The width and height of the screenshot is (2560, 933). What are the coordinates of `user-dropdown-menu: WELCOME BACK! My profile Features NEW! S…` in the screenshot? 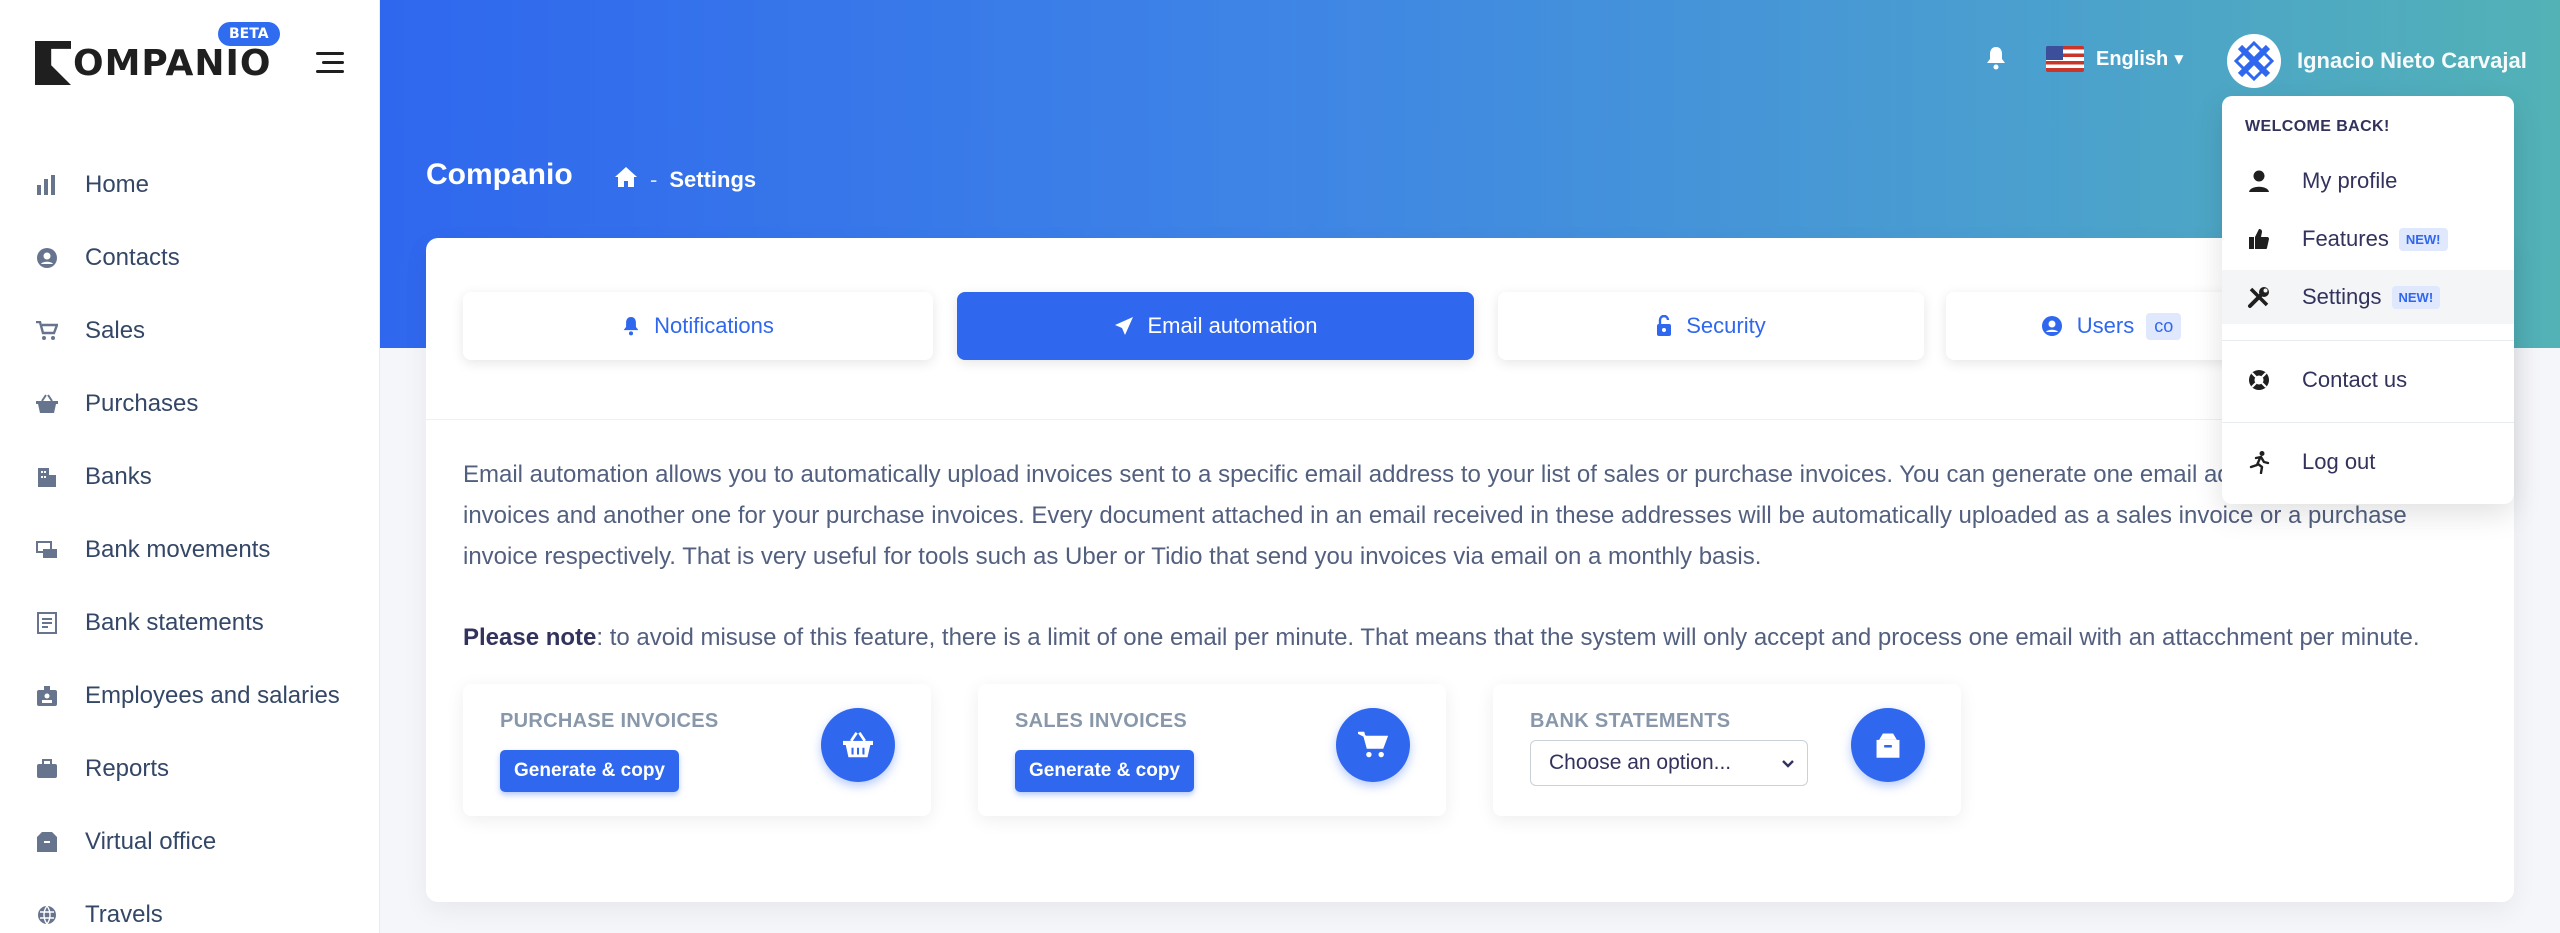 It's located at (2368, 300).